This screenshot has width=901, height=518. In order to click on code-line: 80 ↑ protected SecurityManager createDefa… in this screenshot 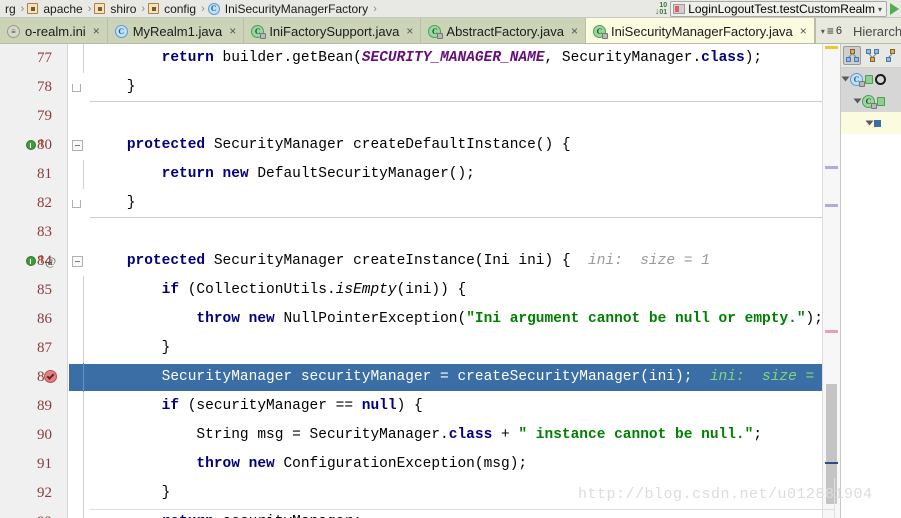, I will do `click(411, 145)`.